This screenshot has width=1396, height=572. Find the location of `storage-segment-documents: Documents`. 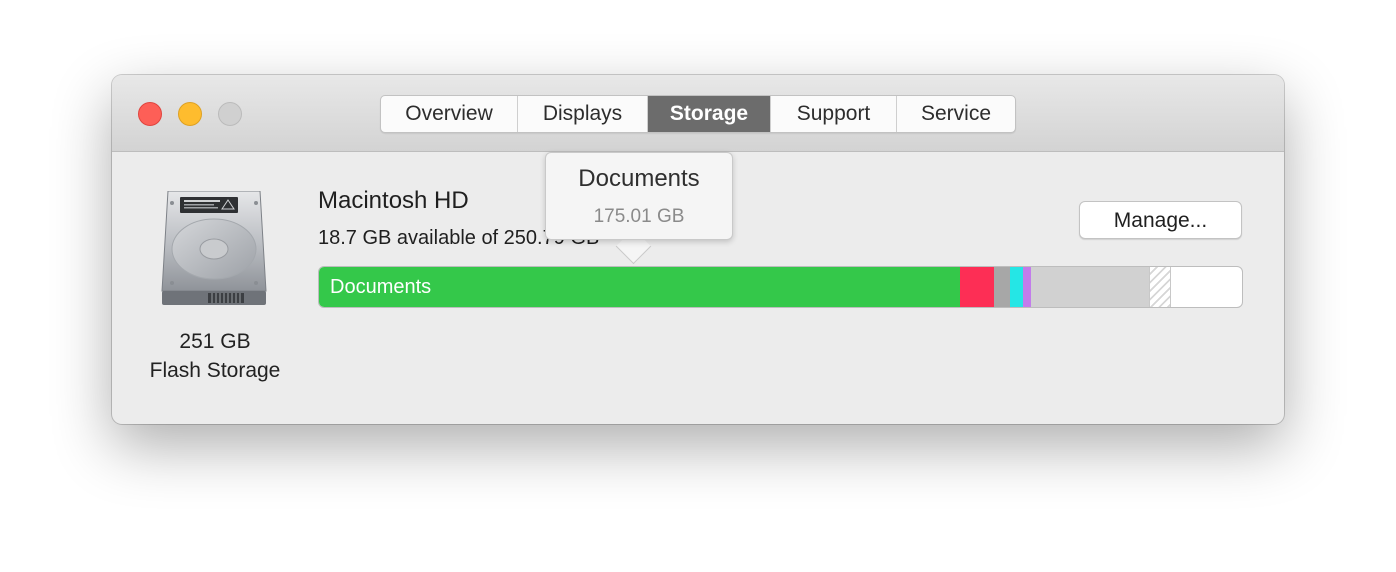

storage-segment-documents: Documents is located at coordinates (639, 287).